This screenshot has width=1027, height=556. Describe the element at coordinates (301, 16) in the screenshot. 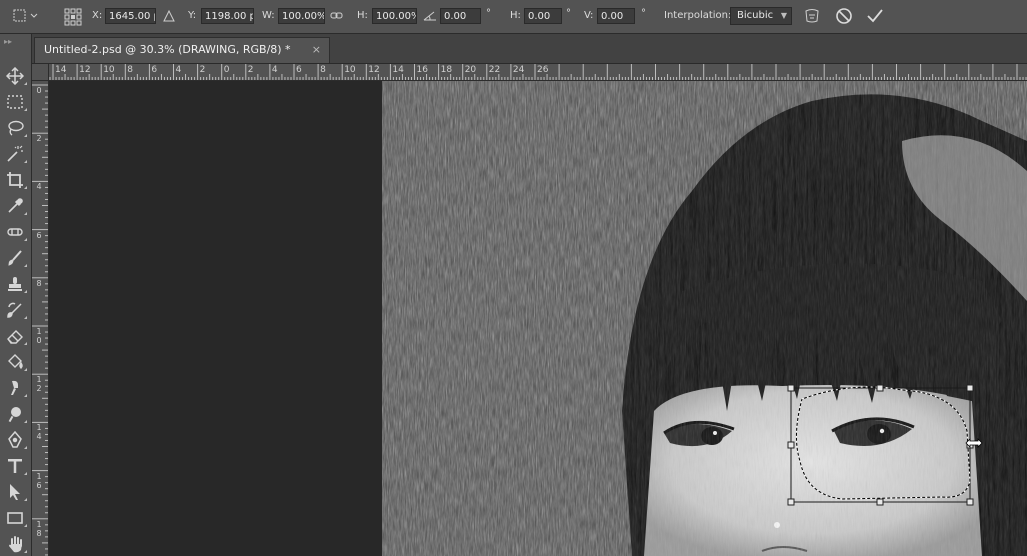

I see `width-field: 100.00%` at that location.